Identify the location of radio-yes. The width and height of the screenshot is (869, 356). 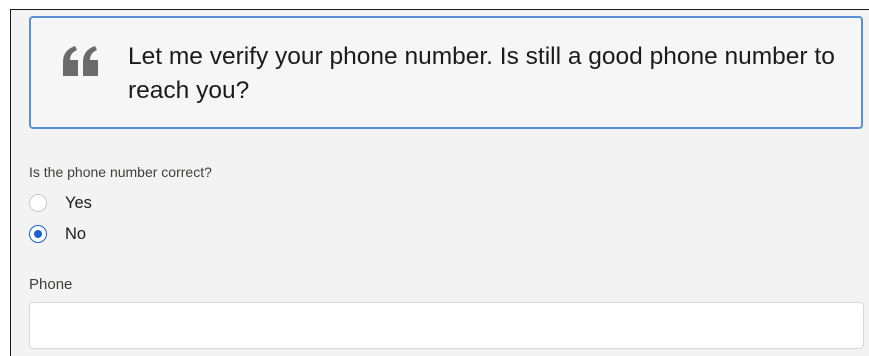
(38, 203).